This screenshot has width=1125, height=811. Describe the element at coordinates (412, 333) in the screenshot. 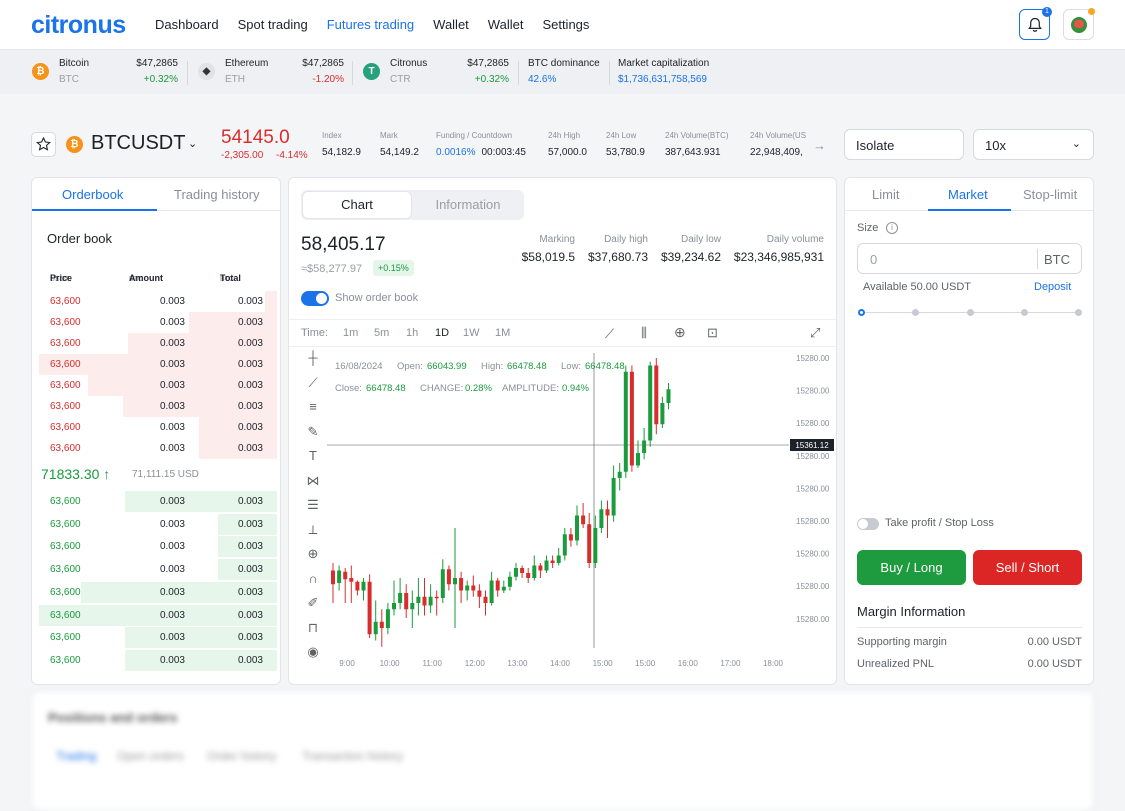

I see `interval-1h: 1h` at that location.